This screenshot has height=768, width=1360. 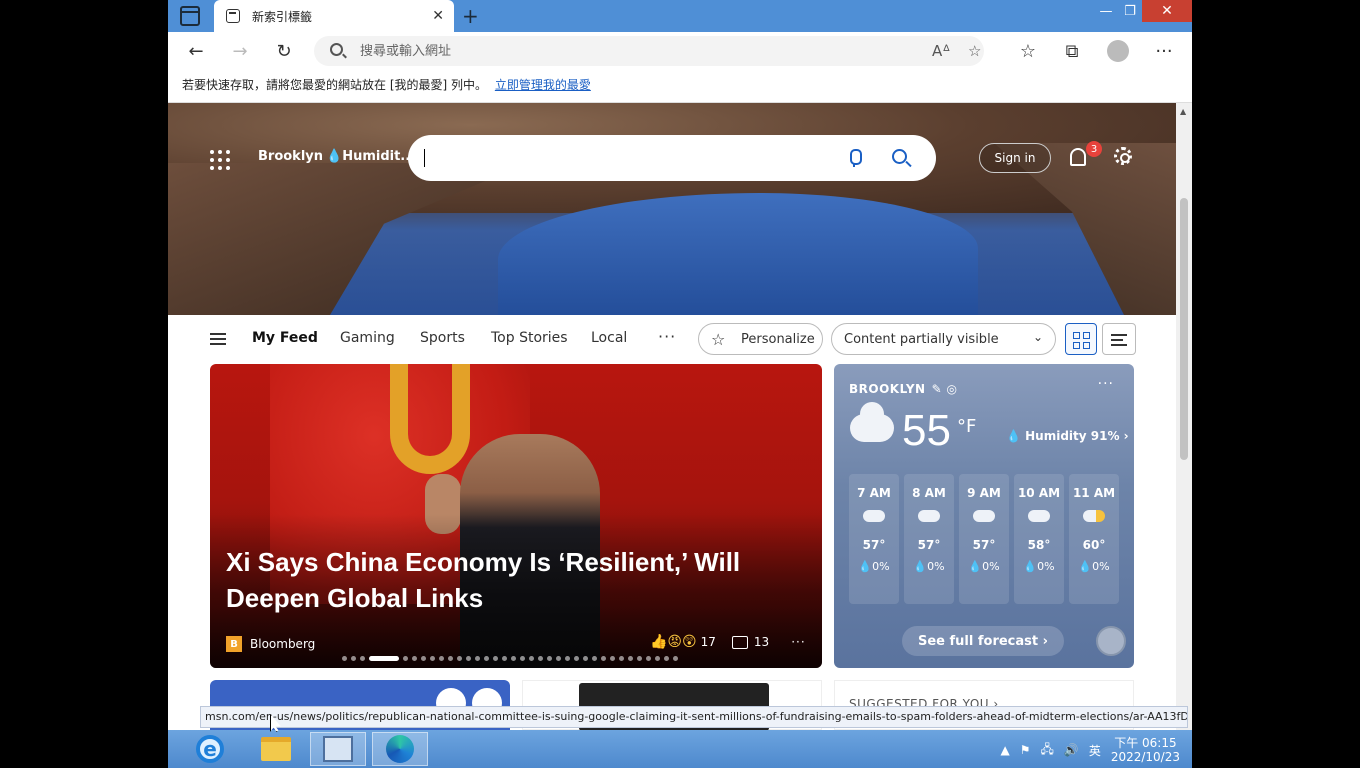 What do you see at coordinates (1078, 157) in the screenshot?
I see `notification-bell-icon` at bounding box center [1078, 157].